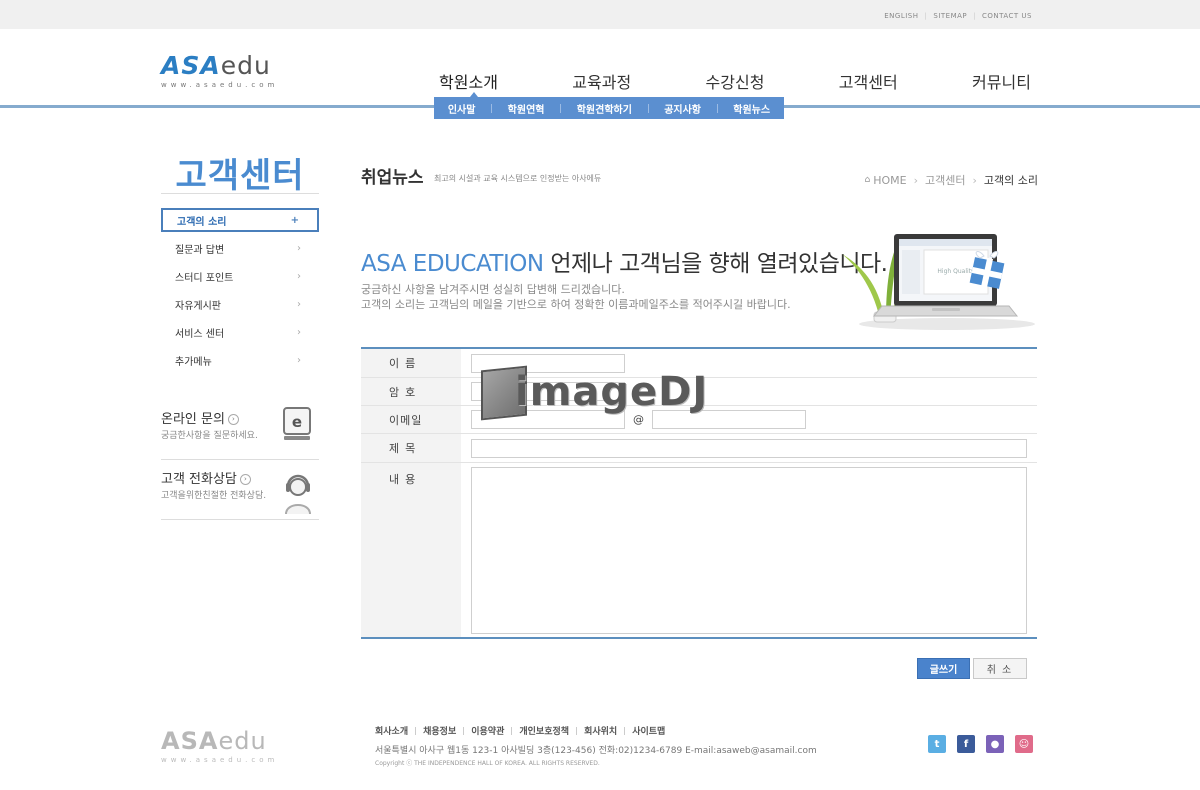  I want to click on facebook-icon: f, so click(966, 744).